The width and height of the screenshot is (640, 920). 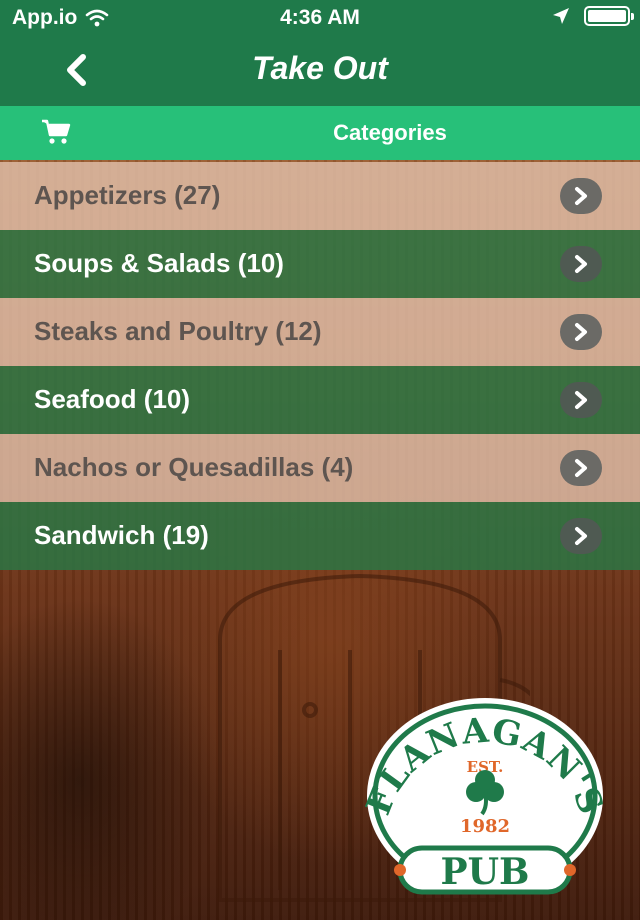 I want to click on category-row-appetizers: Appetizers (27), so click(x=320, y=196).